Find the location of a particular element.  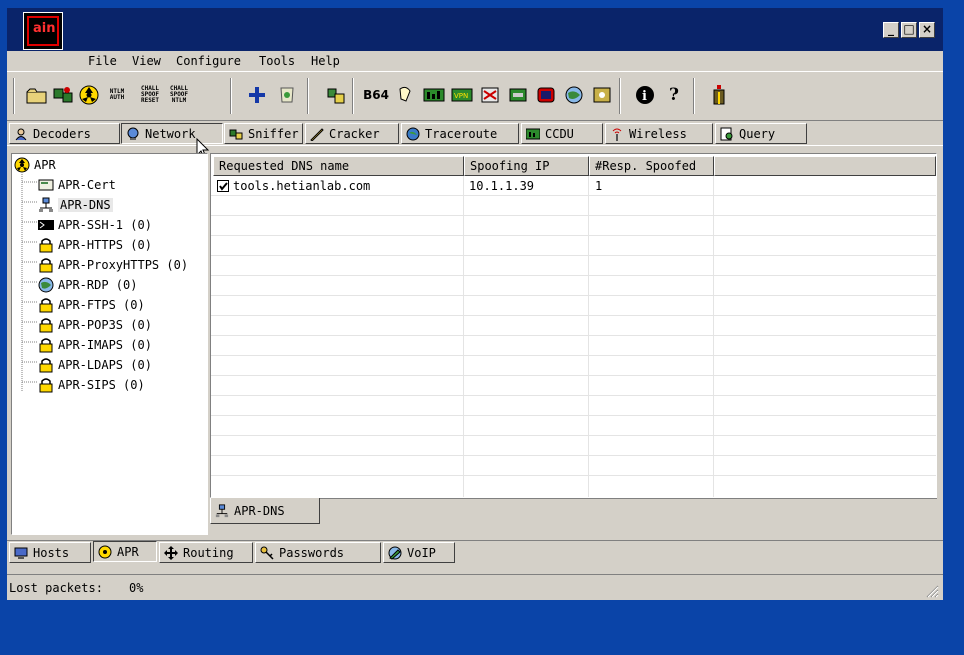

column-header-spoofing-ip: Spoofing IP is located at coordinates (526, 166).